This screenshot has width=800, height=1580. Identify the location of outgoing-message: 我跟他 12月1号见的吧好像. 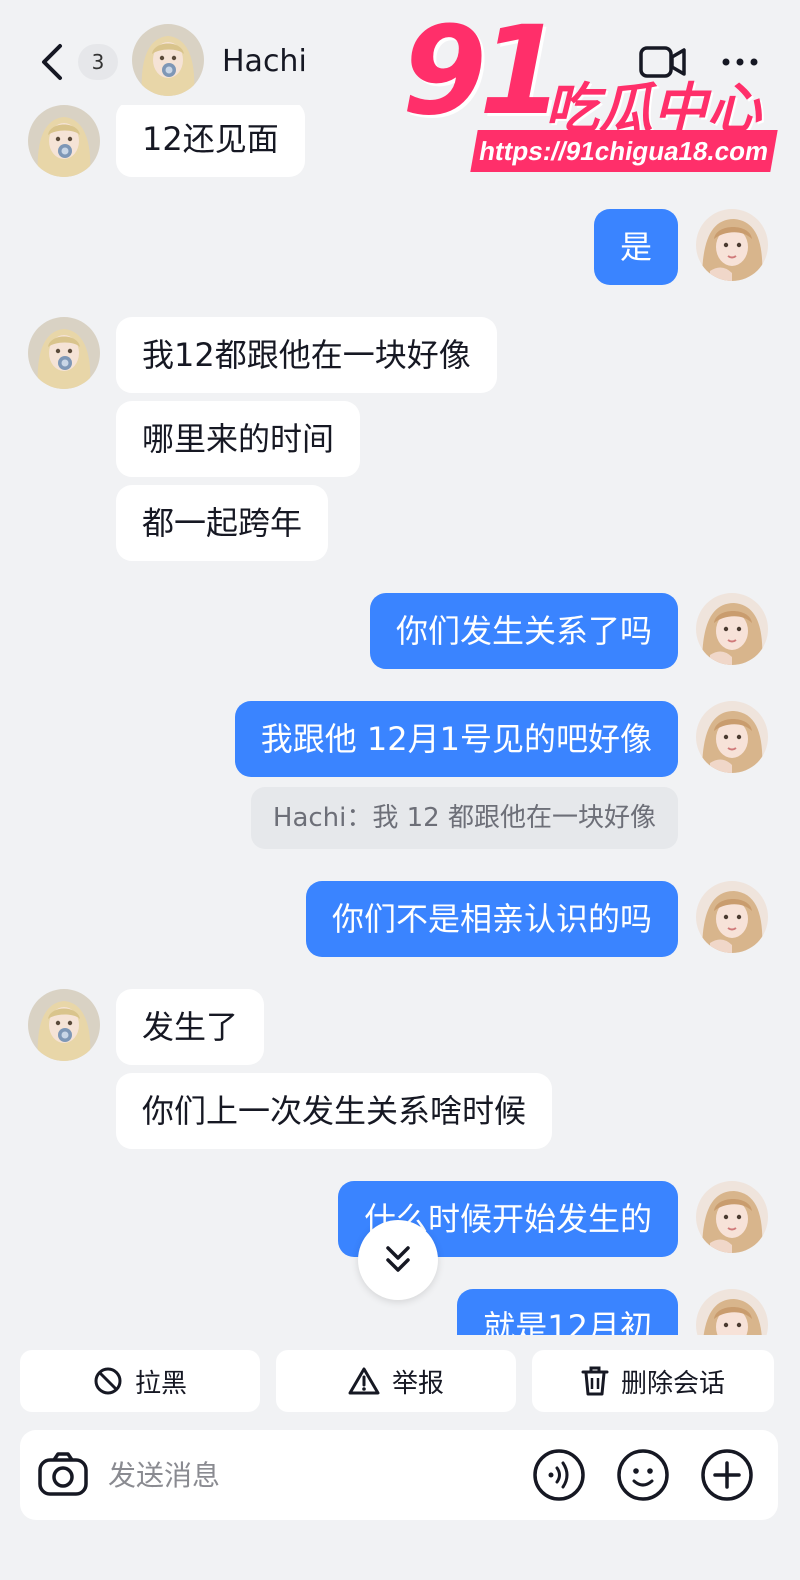
(456, 739).